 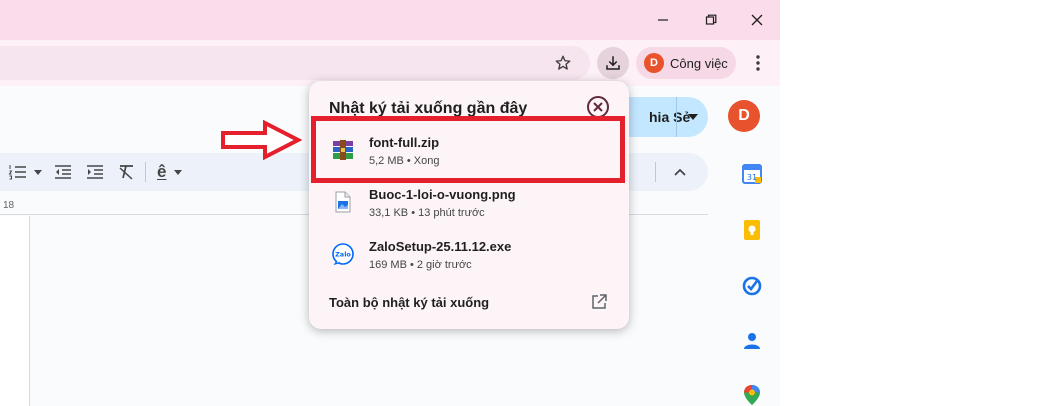 I want to click on maps-icon, so click(x=752, y=395).